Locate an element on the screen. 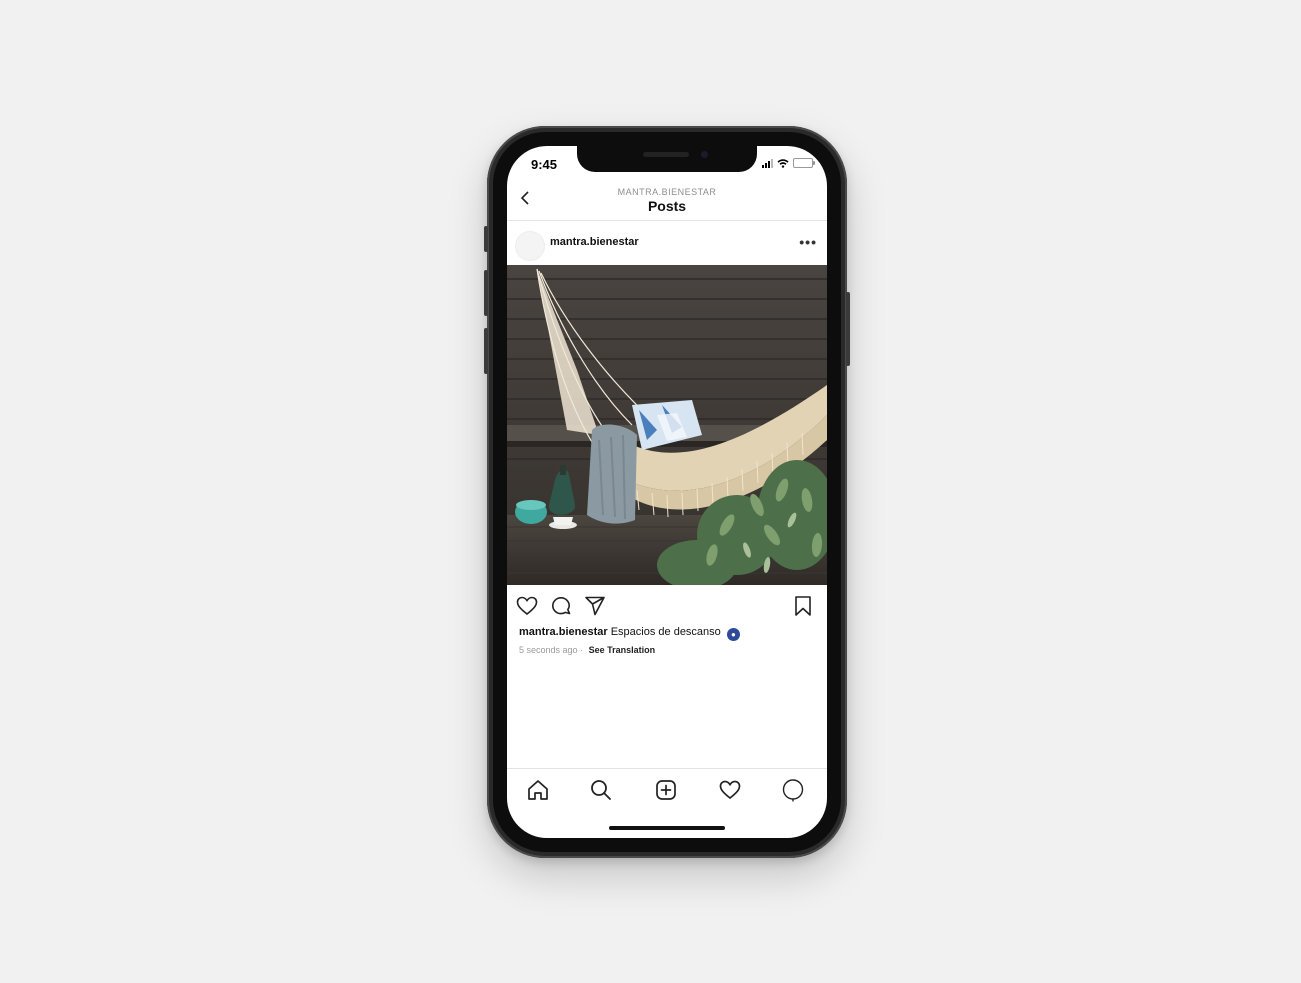  posts-header: MANTRA.BIENESTAR Posts is located at coordinates (667, 201).